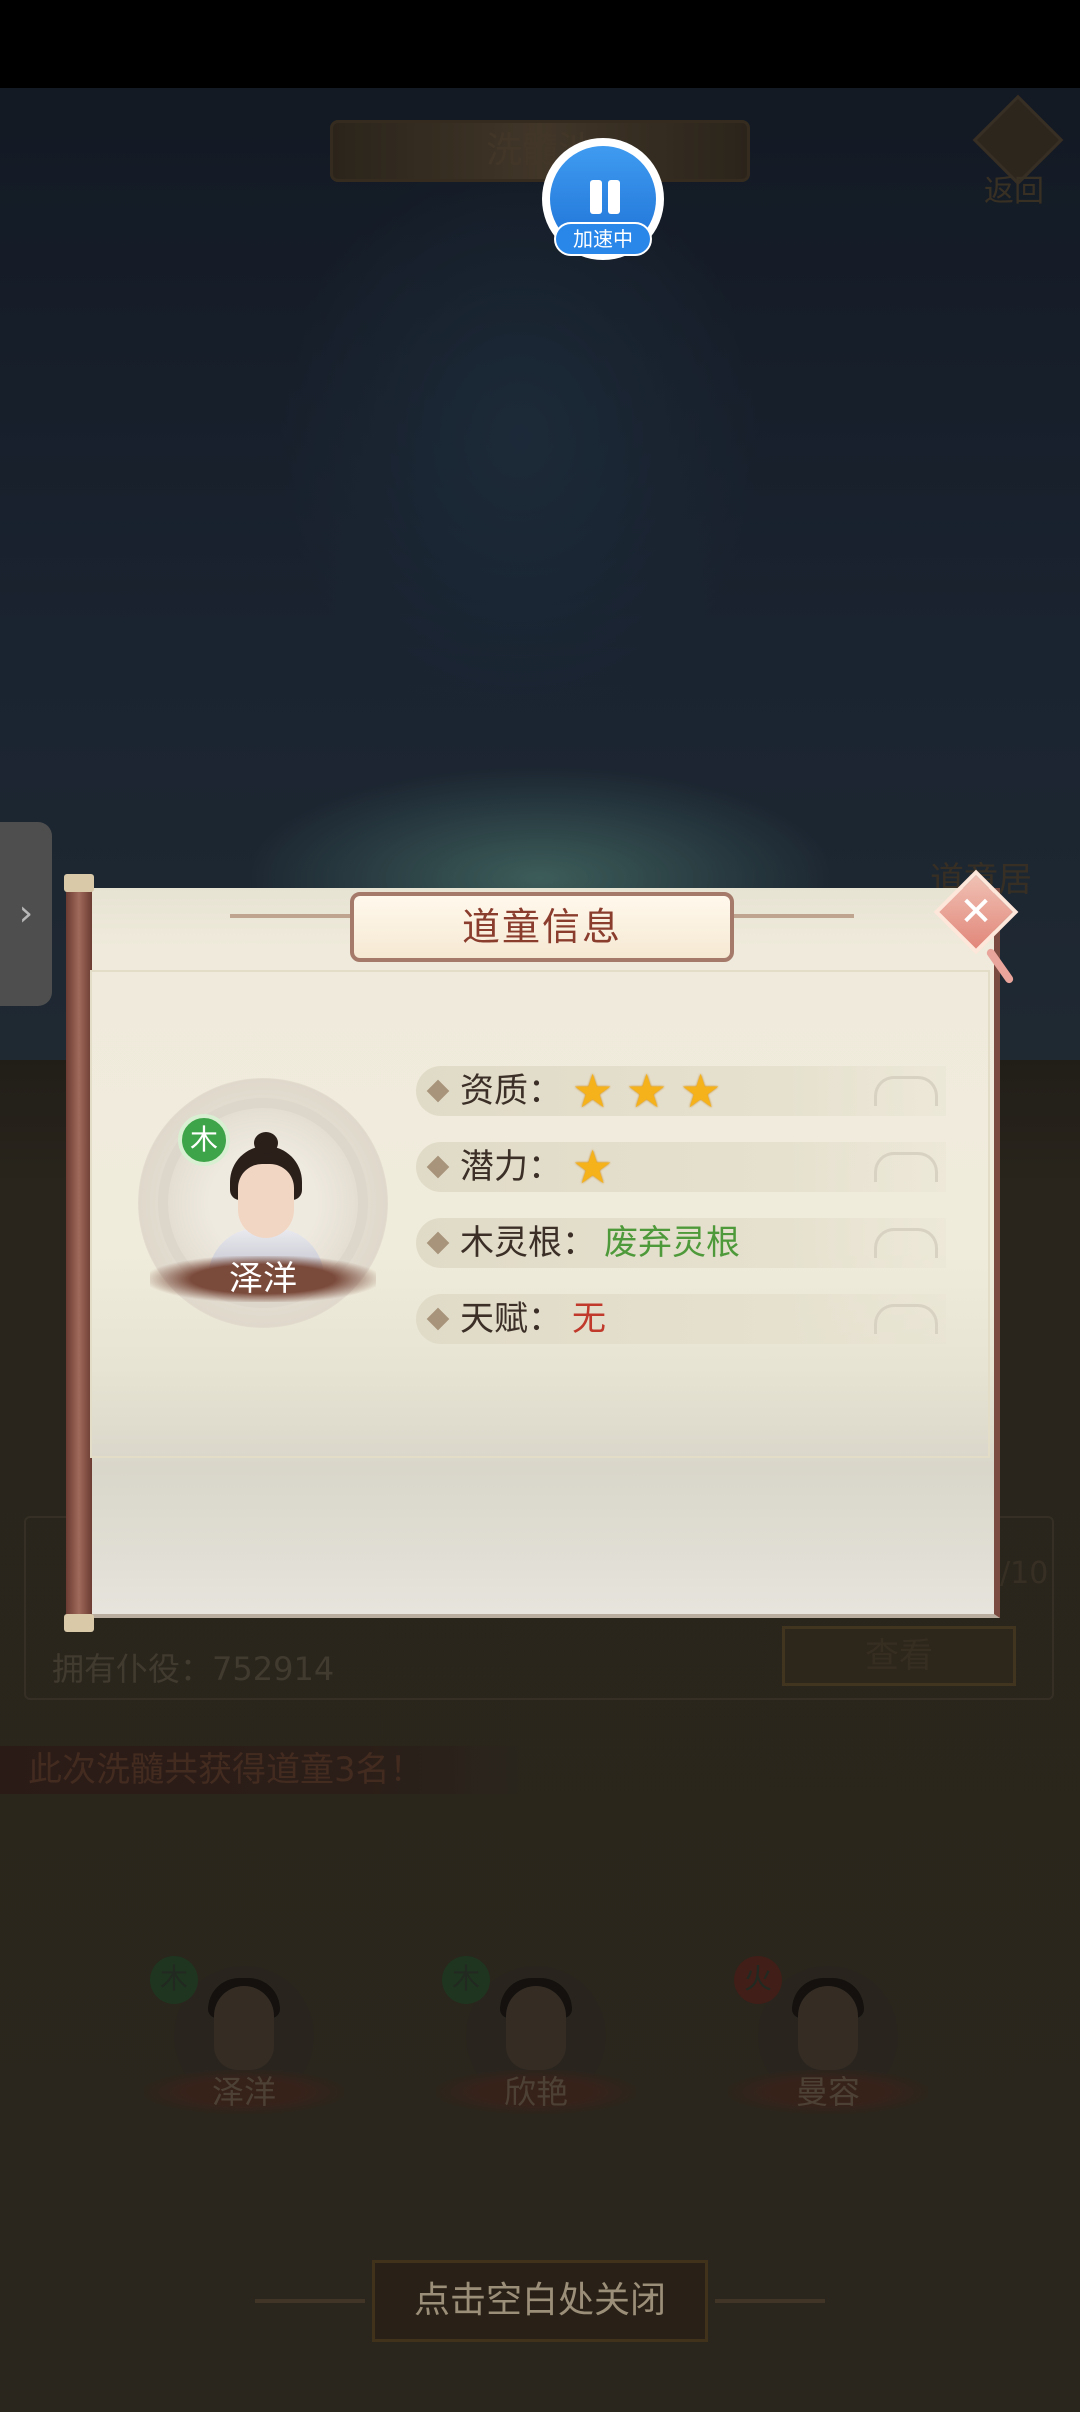 The image size is (1080, 2412). I want to click on spirit-root-label: 木灵根：, so click(528, 1243).